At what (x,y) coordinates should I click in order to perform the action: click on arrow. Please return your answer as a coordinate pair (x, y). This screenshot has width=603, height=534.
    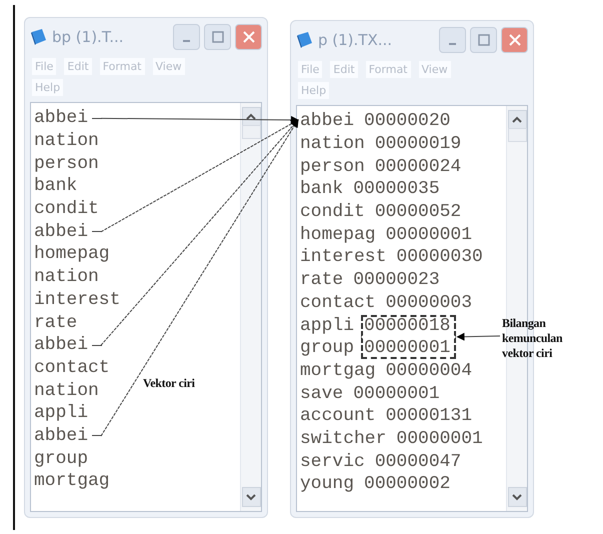
    Looking at the image, I should click on (478, 336).